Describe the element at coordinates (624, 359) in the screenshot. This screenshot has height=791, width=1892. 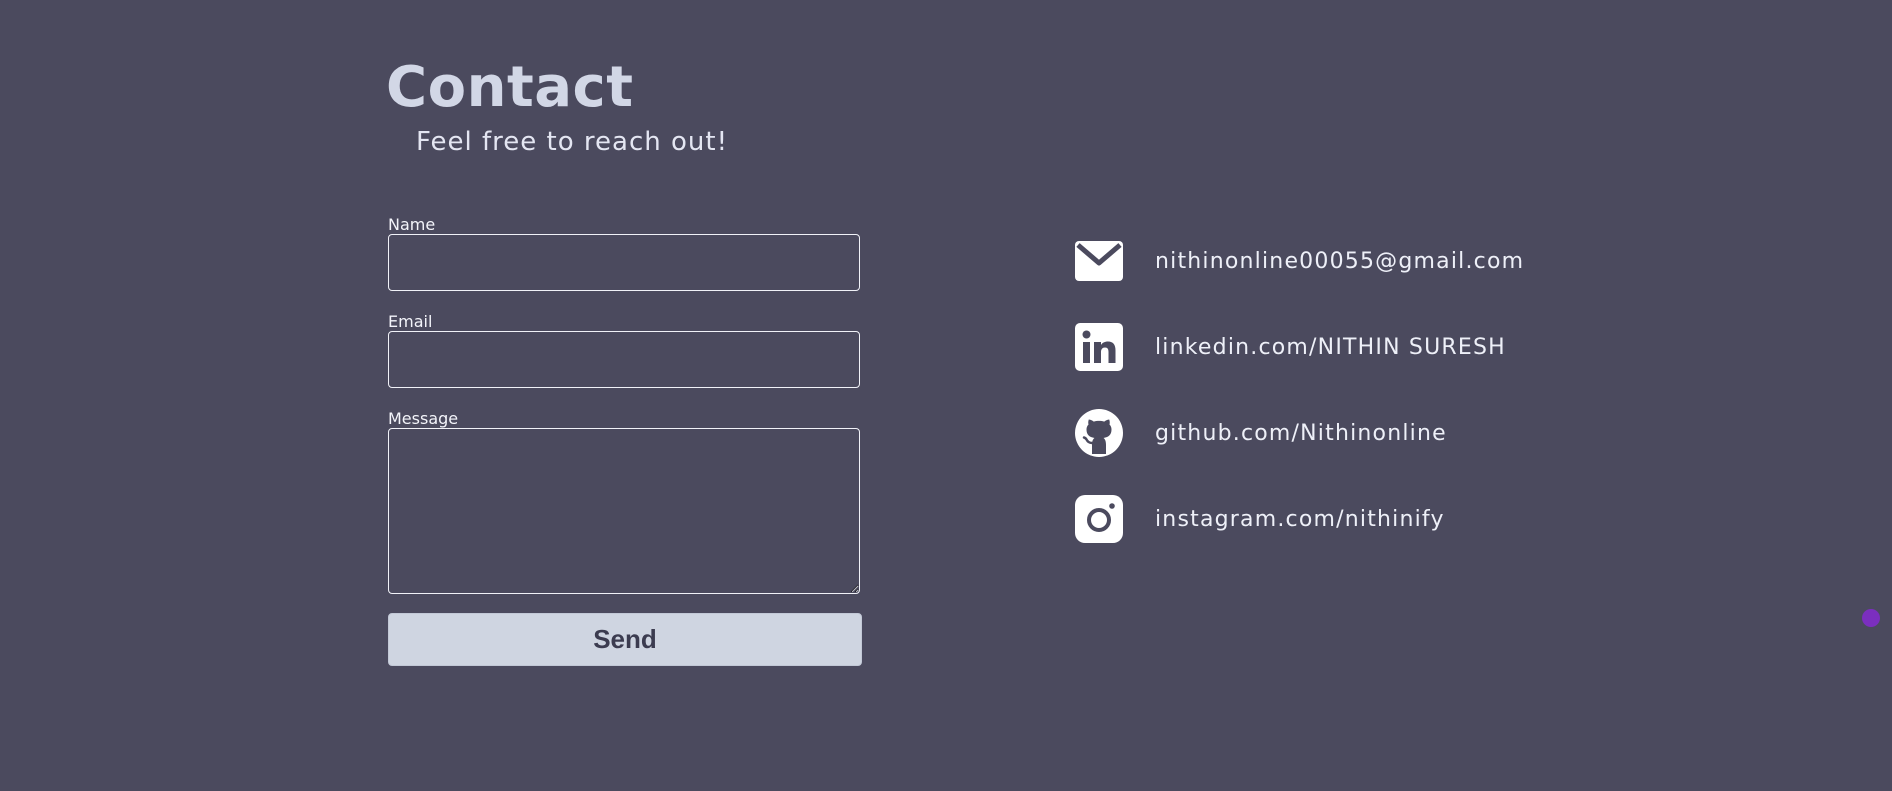
I see `email-input` at that location.